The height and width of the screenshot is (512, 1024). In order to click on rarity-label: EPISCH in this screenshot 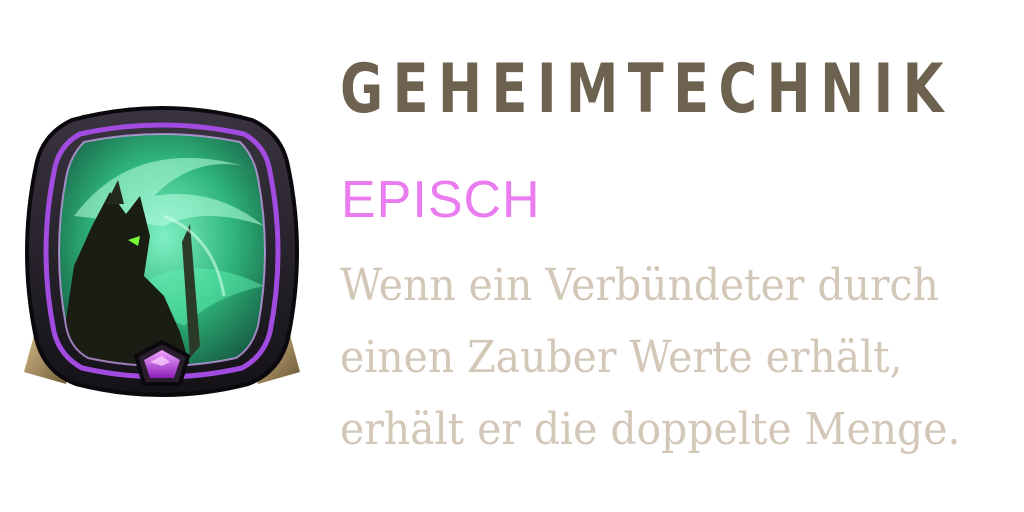, I will do `click(441, 200)`.